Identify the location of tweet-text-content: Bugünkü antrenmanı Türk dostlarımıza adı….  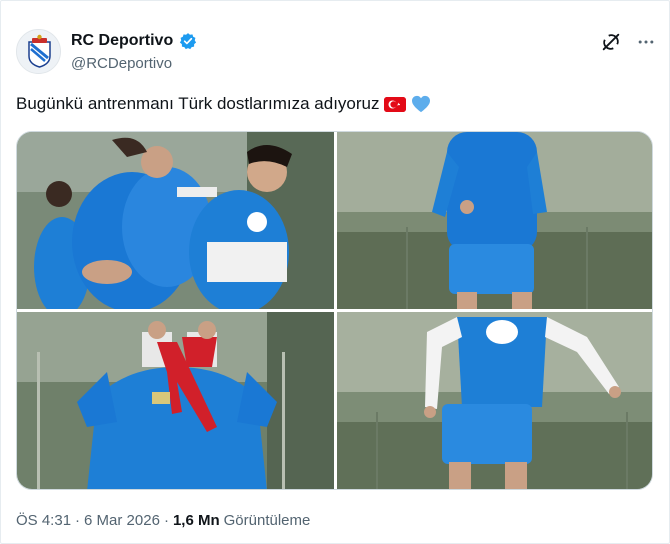
(198, 103).